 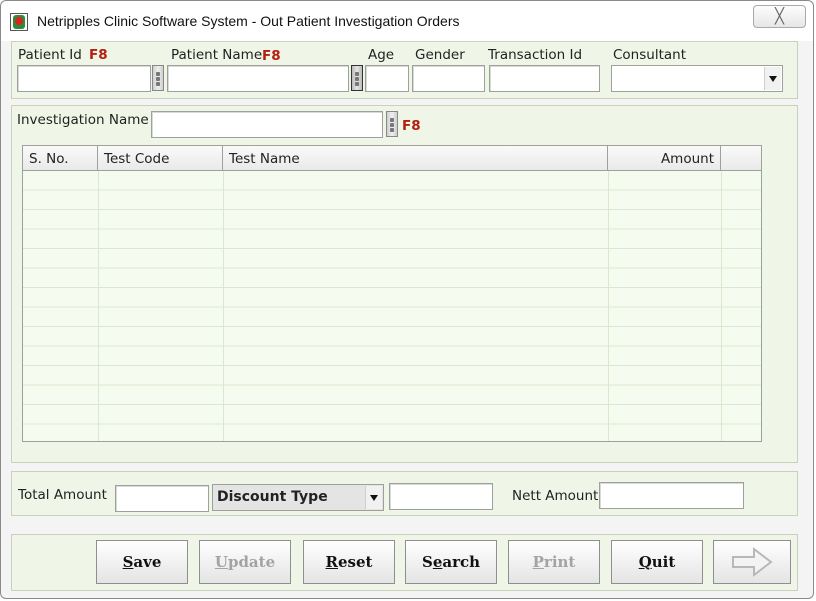 I want to click on patient-name-lookup-button, so click(x=357, y=78).